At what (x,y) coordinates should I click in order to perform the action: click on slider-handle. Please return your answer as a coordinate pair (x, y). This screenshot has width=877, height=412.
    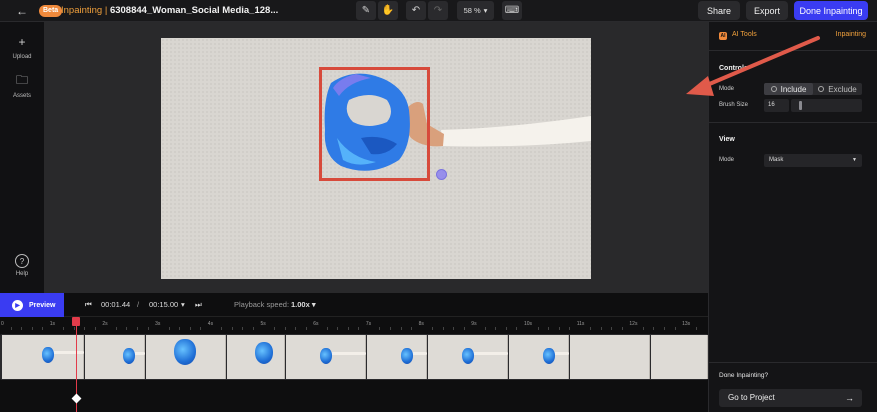
    Looking at the image, I should click on (800, 105).